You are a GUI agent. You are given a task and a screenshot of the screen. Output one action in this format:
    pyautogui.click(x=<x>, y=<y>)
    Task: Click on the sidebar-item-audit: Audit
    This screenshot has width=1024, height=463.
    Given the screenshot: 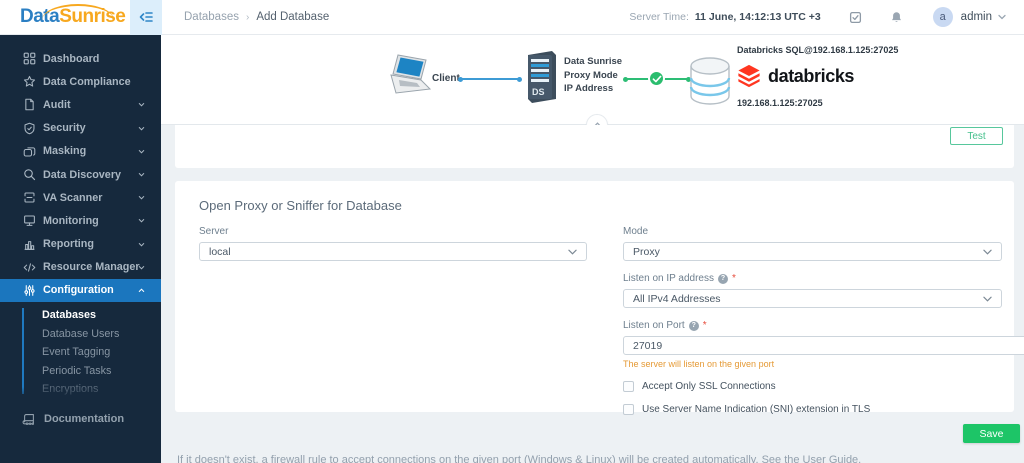 What is the action you would take?
    pyautogui.click(x=80, y=104)
    